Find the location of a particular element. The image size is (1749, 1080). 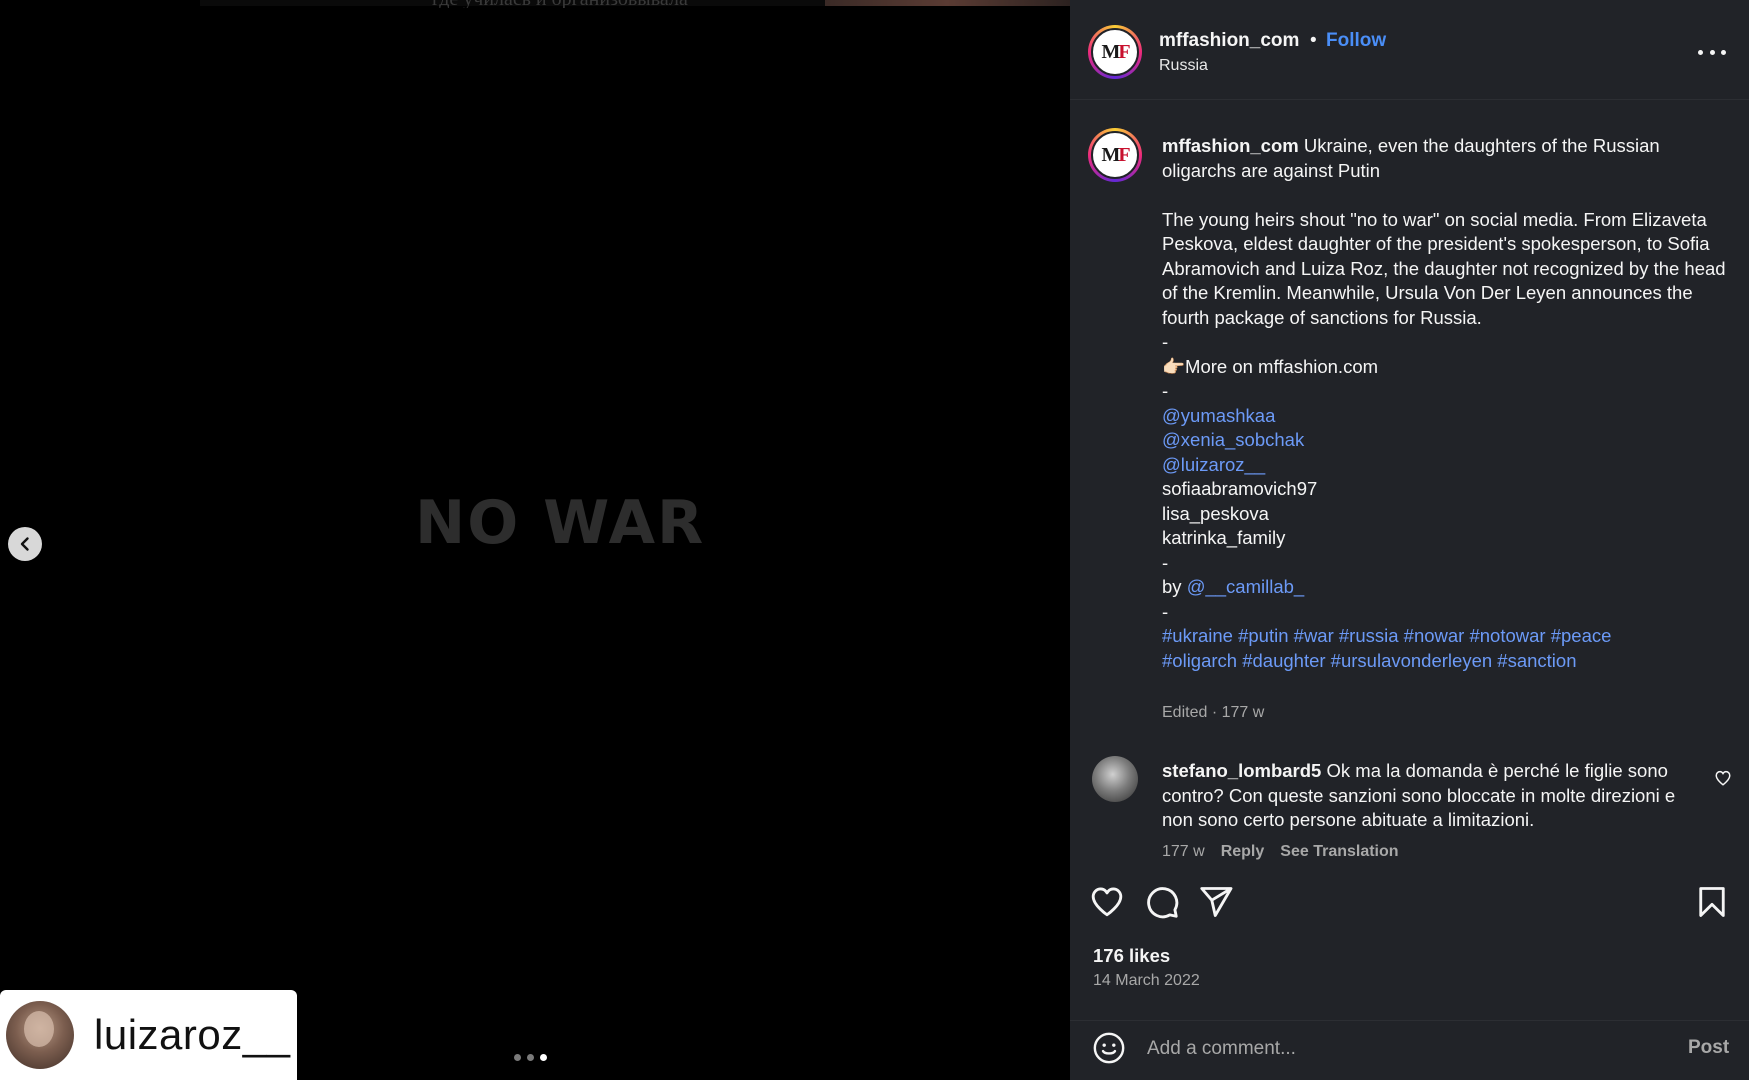

user-tag-badge: luizaroz__ is located at coordinates (148, 1035).